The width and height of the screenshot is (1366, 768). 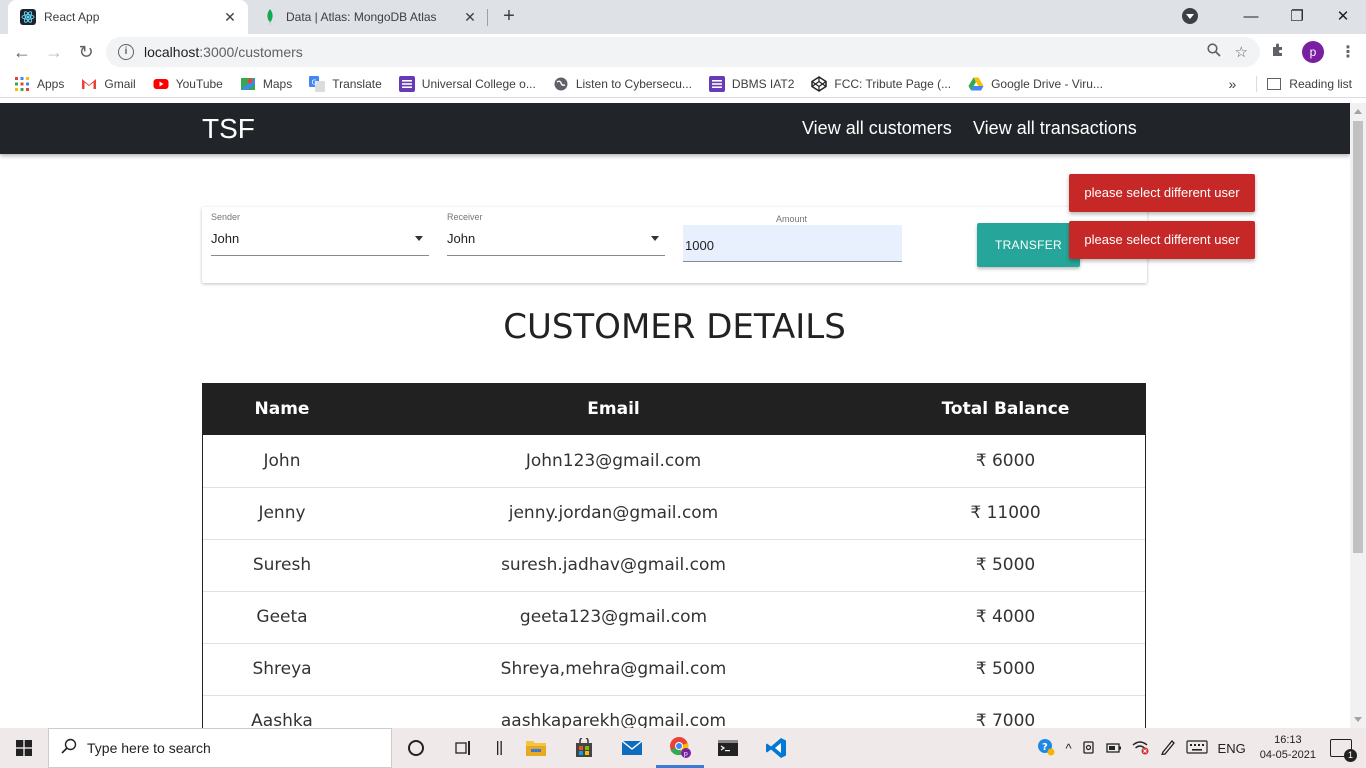 What do you see at coordinates (1068, 748) in the screenshot?
I see `show-hidden-icons-chevron: ^` at bounding box center [1068, 748].